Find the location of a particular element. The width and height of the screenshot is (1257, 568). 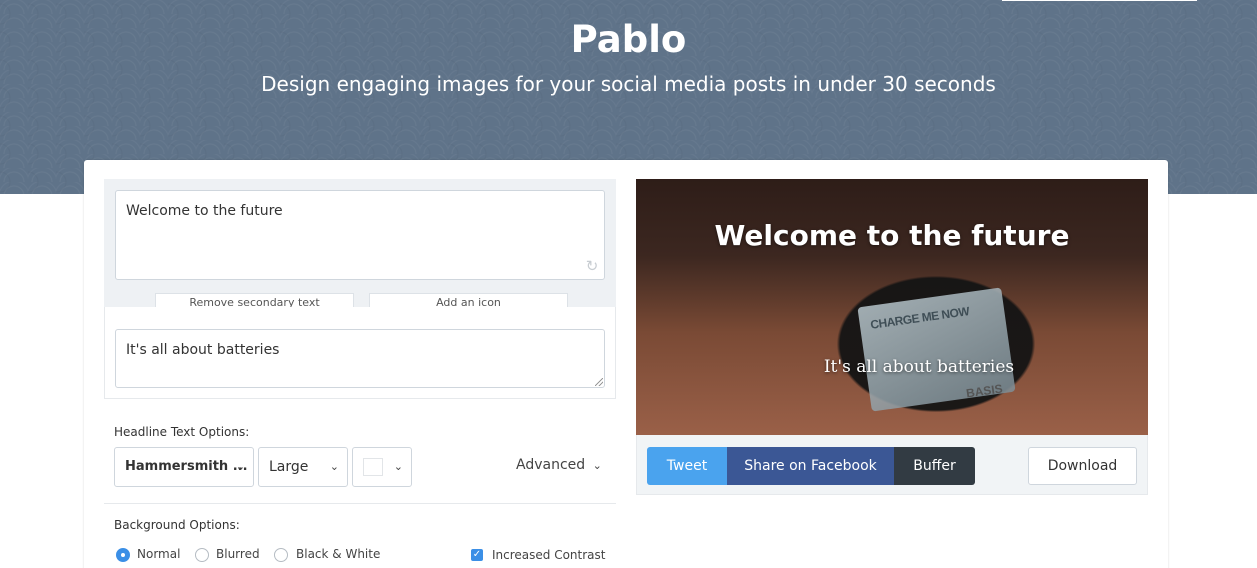

download-button: Download is located at coordinates (1082, 466).